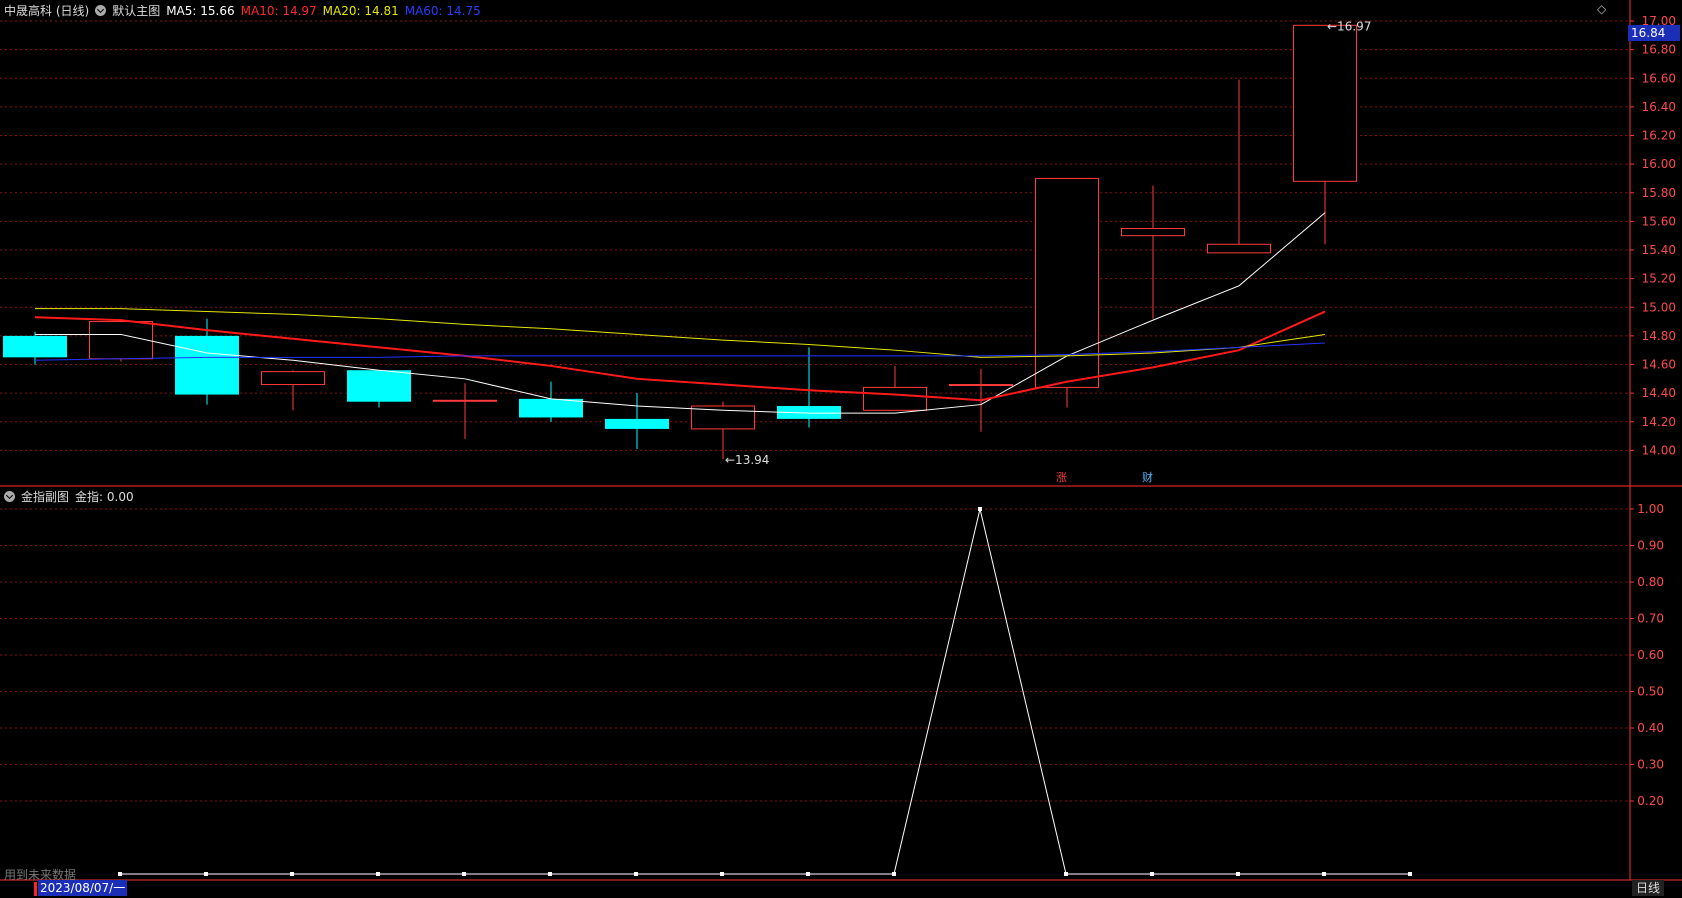  Describe the element at coordinates (1659, 250) in the screenshot. I see `price-tick-label: 15.40` at that location.